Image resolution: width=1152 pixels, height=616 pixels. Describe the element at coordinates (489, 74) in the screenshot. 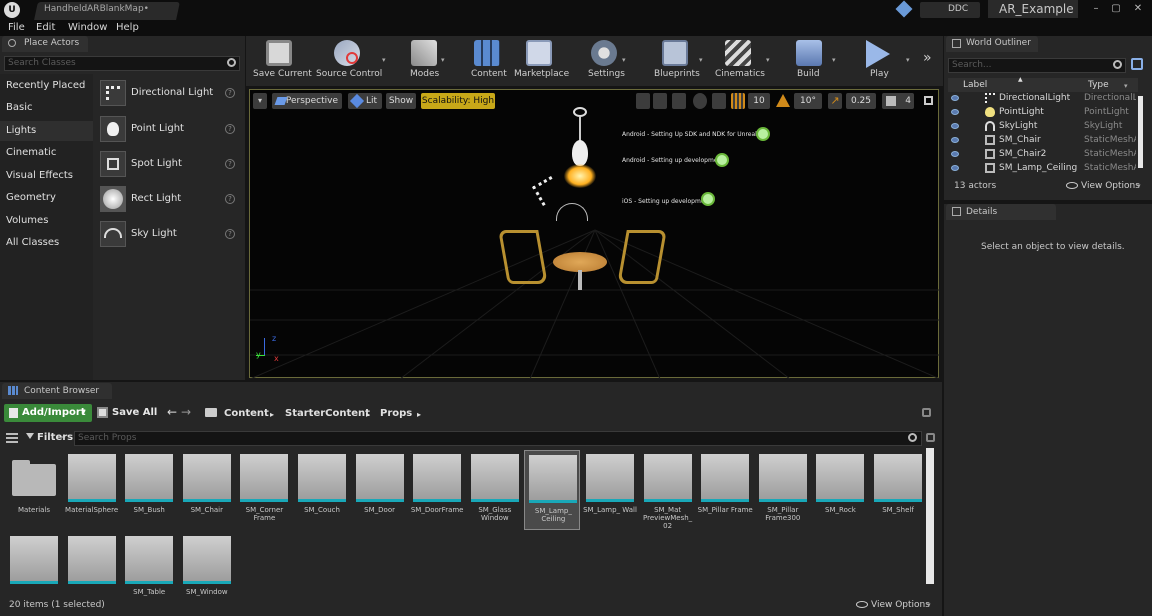

I see `content-button: Content` at that location.